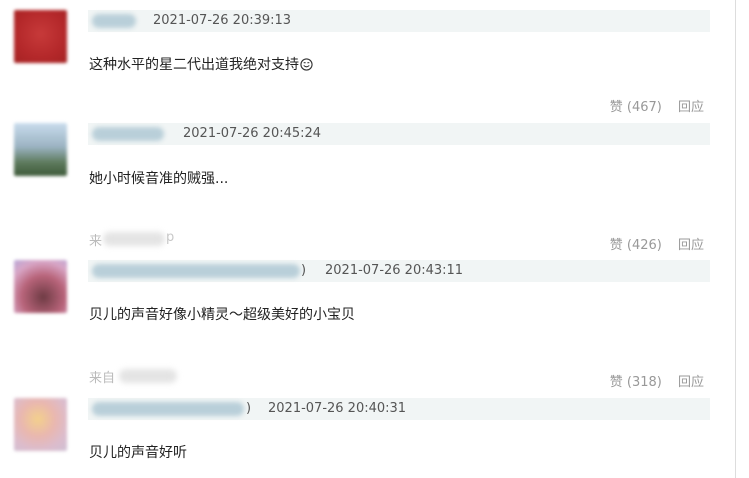  What do you see at coordinates (222, 20) in the screenshot?
I see `comment-timestamp: 2021-07-26 20:39:13` at bounding box center [222, 20].